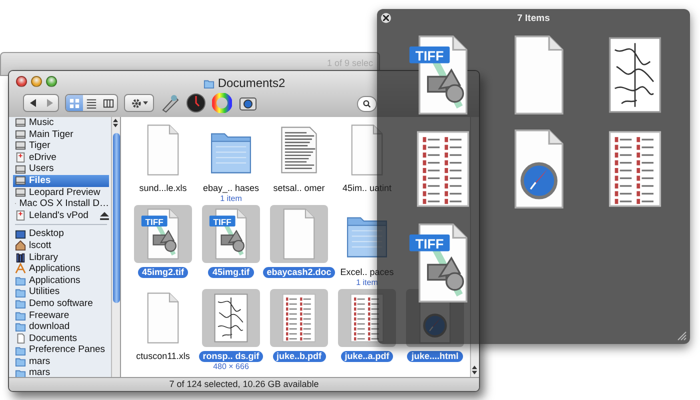 The height and width of the screenshot is (400, 700). I want to click on sidebar-item: lscott, so click(61, 246).